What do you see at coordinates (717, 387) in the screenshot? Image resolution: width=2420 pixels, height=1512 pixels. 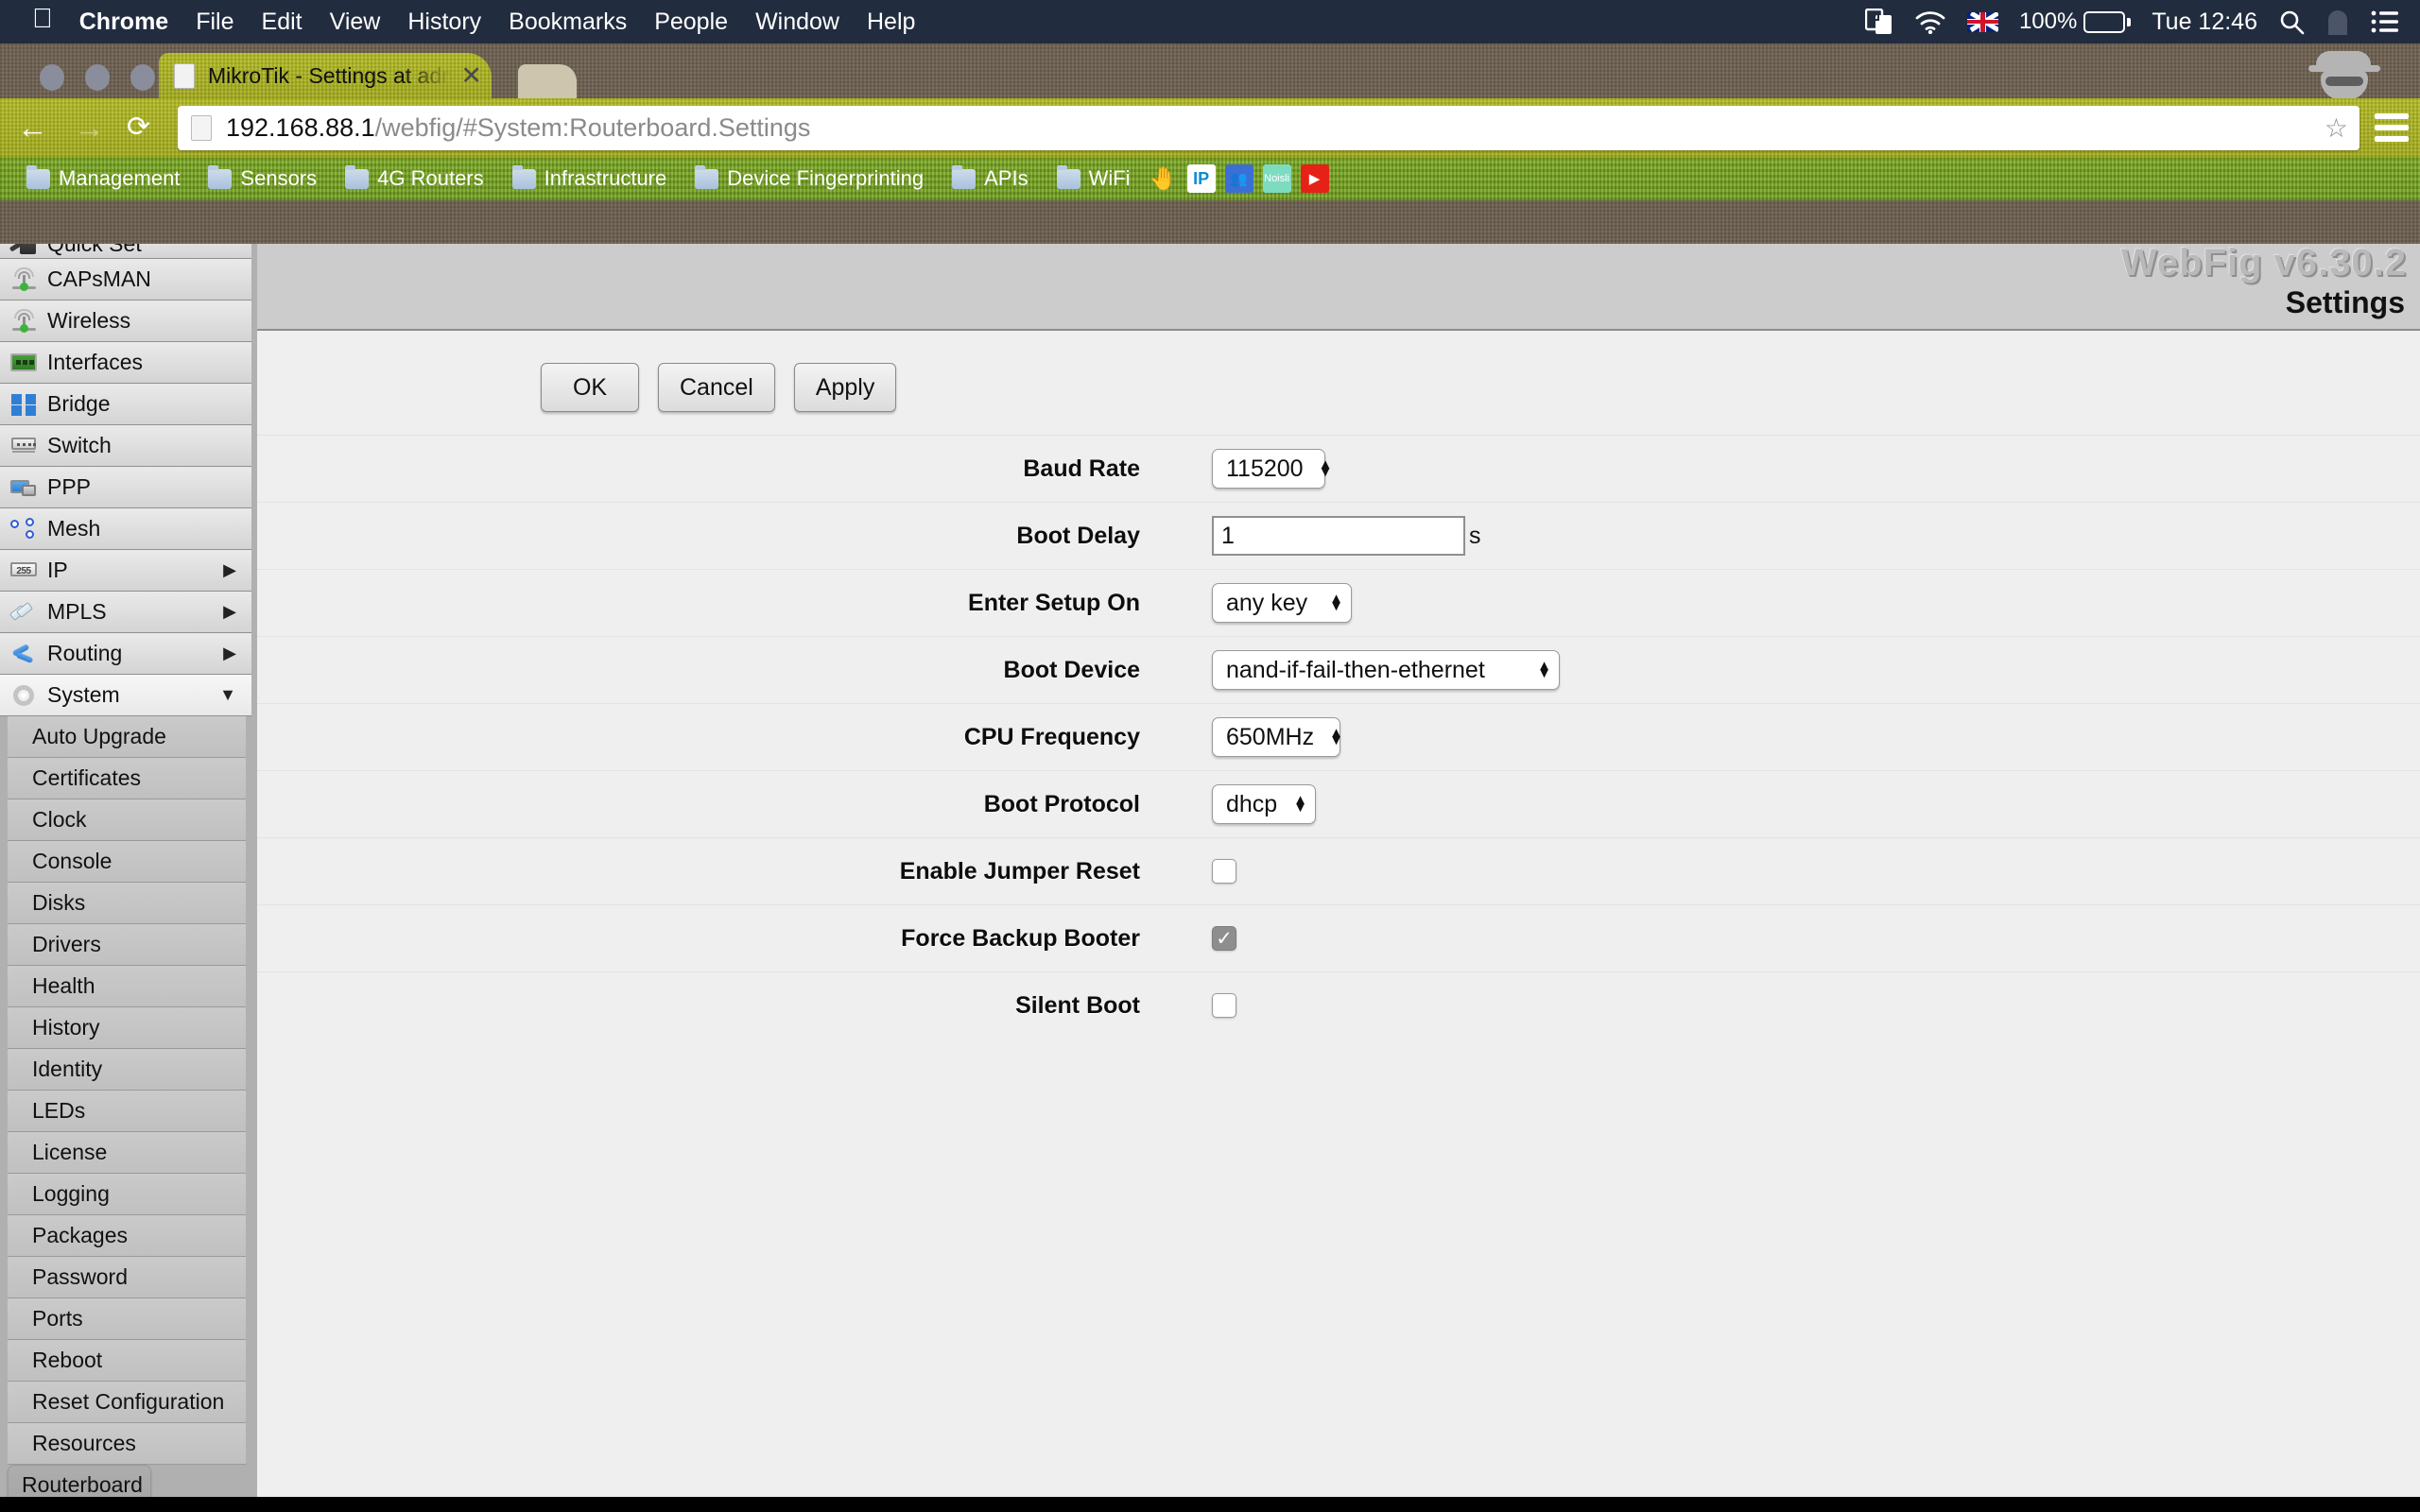 I see `cancel-button: Cancel` at bounding box center [717, 387].